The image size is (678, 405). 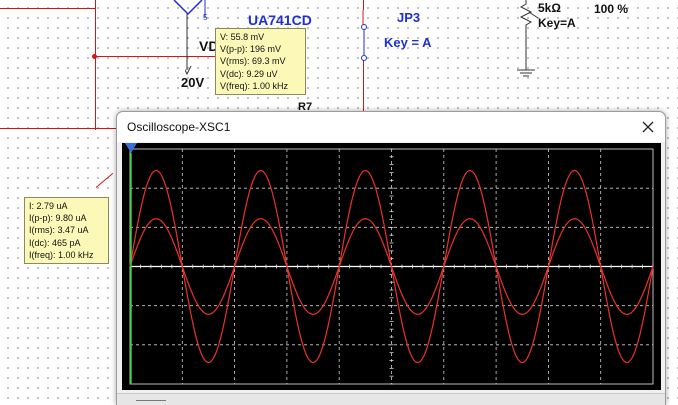 What do you see at coordinates (58, 218) in the screenshot?
I see `probe-i-pp: I(p-p): 9.80 uA` at bounding box center [58, 218].